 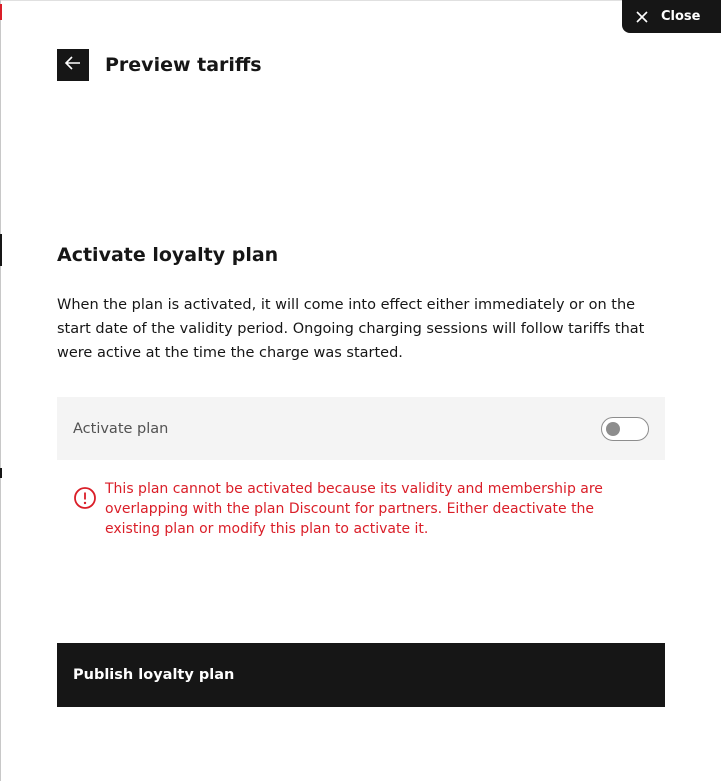 I want to click on background-red-mark, so click(x=1, y=12).